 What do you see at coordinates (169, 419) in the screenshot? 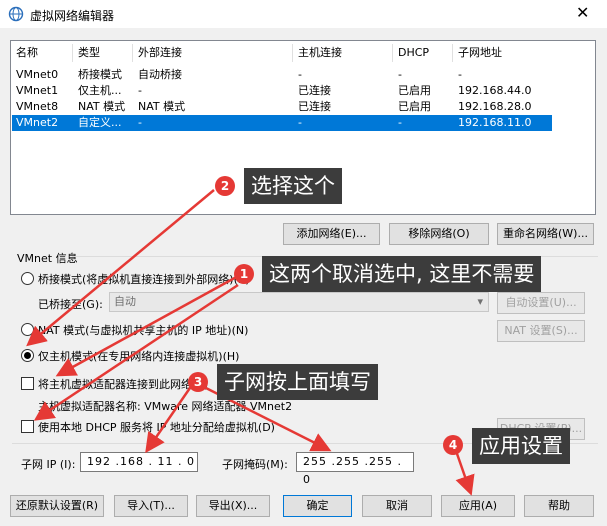
I see `arrow-3a` at bounding box center [169, 419].